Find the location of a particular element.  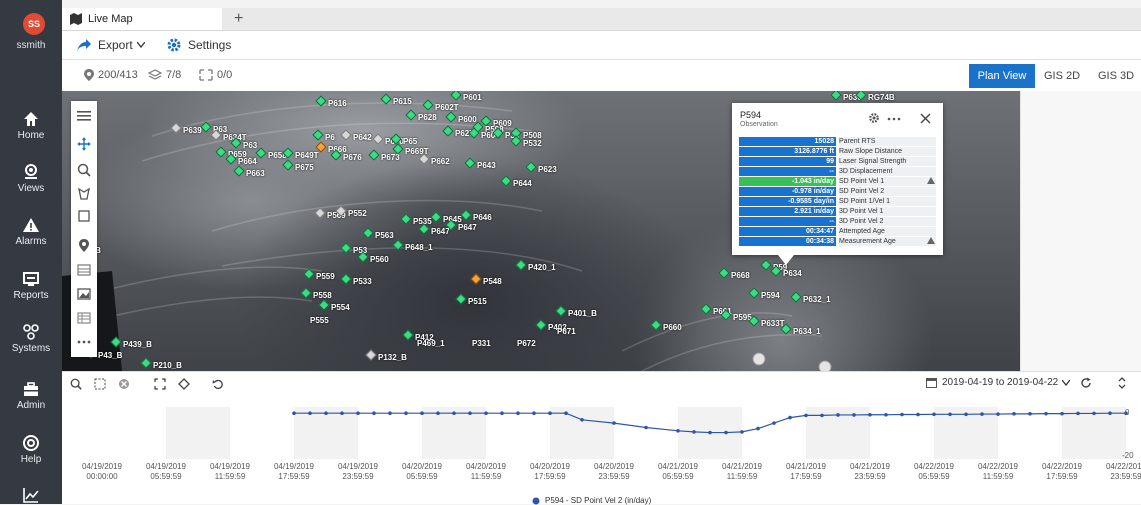

zoom-icon is located at coordinates (84, 170).